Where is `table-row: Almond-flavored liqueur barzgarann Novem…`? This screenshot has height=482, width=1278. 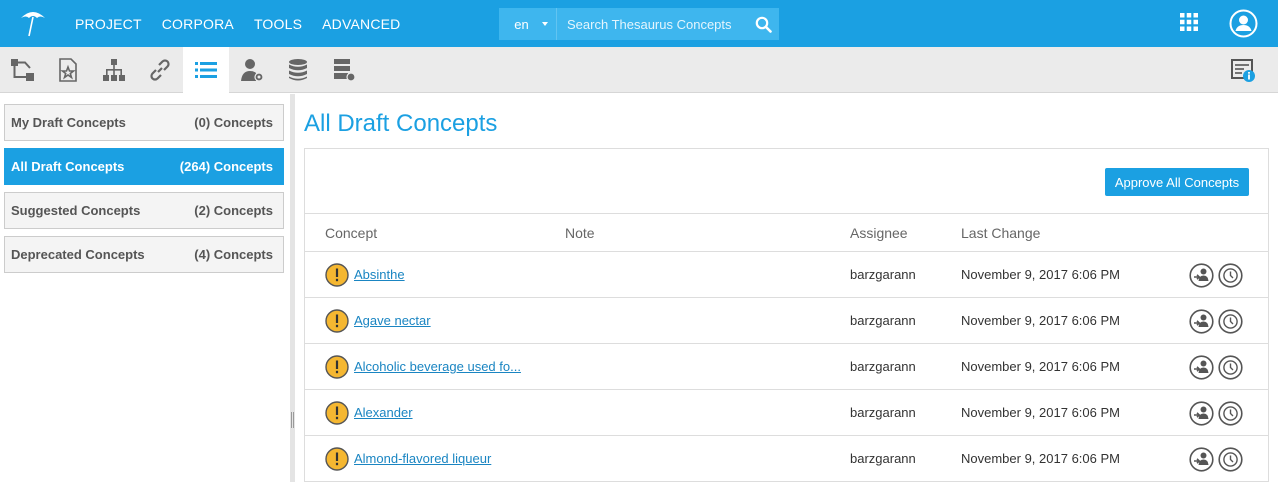 table-row: Almond-flavored liqueur barzgarann Novem… is located at coordinates (786, 459).